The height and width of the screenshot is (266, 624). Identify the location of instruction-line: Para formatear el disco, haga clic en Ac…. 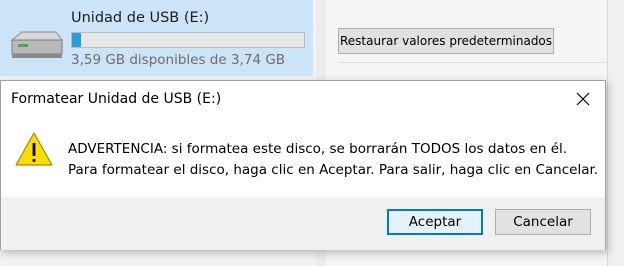
(333, 170).